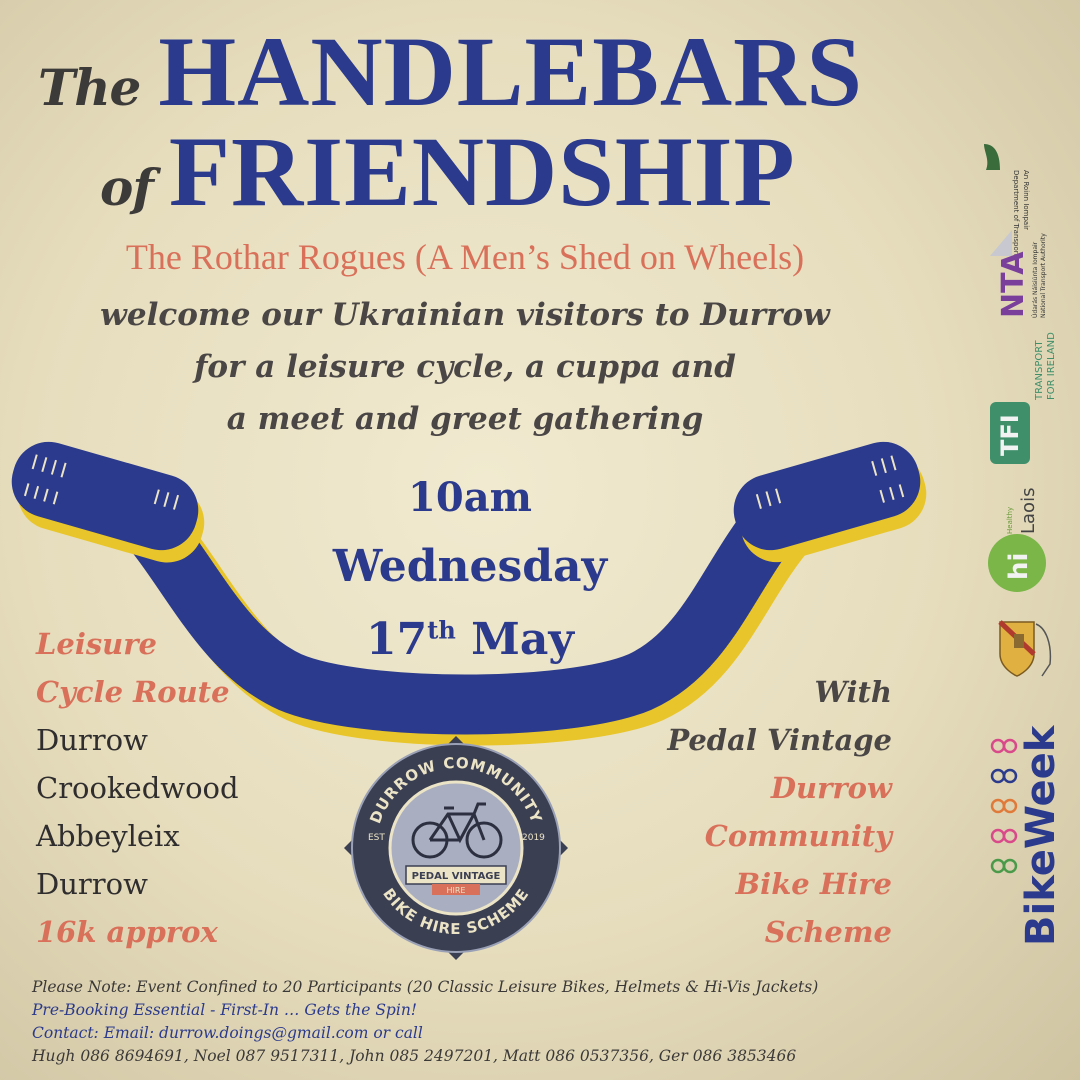 The height and width of the screenshot is (1080, 1080). Describe the element at coordinates (482, 171) in the screenshot. I see `title-friendship: FRIENDSHIP` at that location.